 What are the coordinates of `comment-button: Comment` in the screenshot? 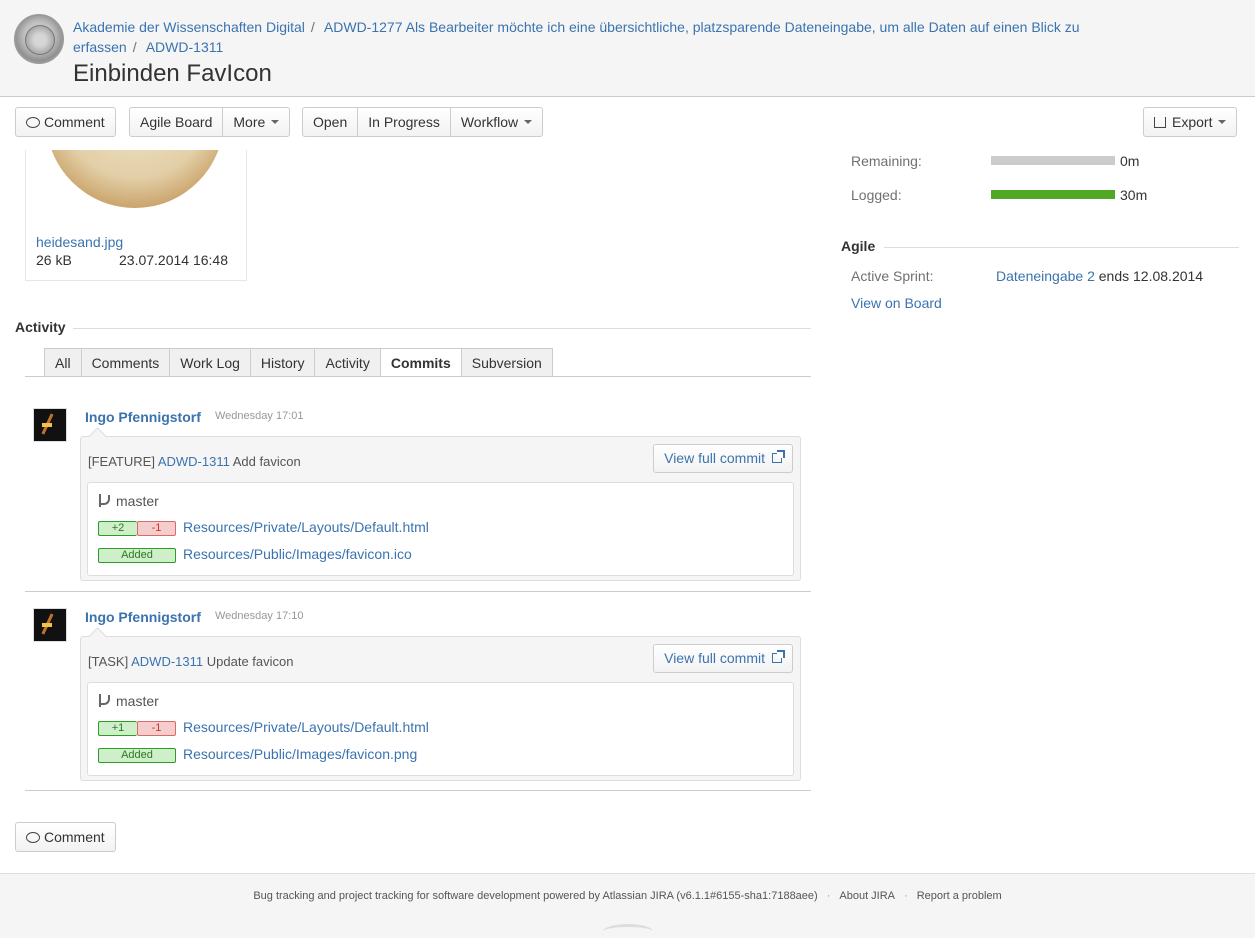 It's located at (65, 122).